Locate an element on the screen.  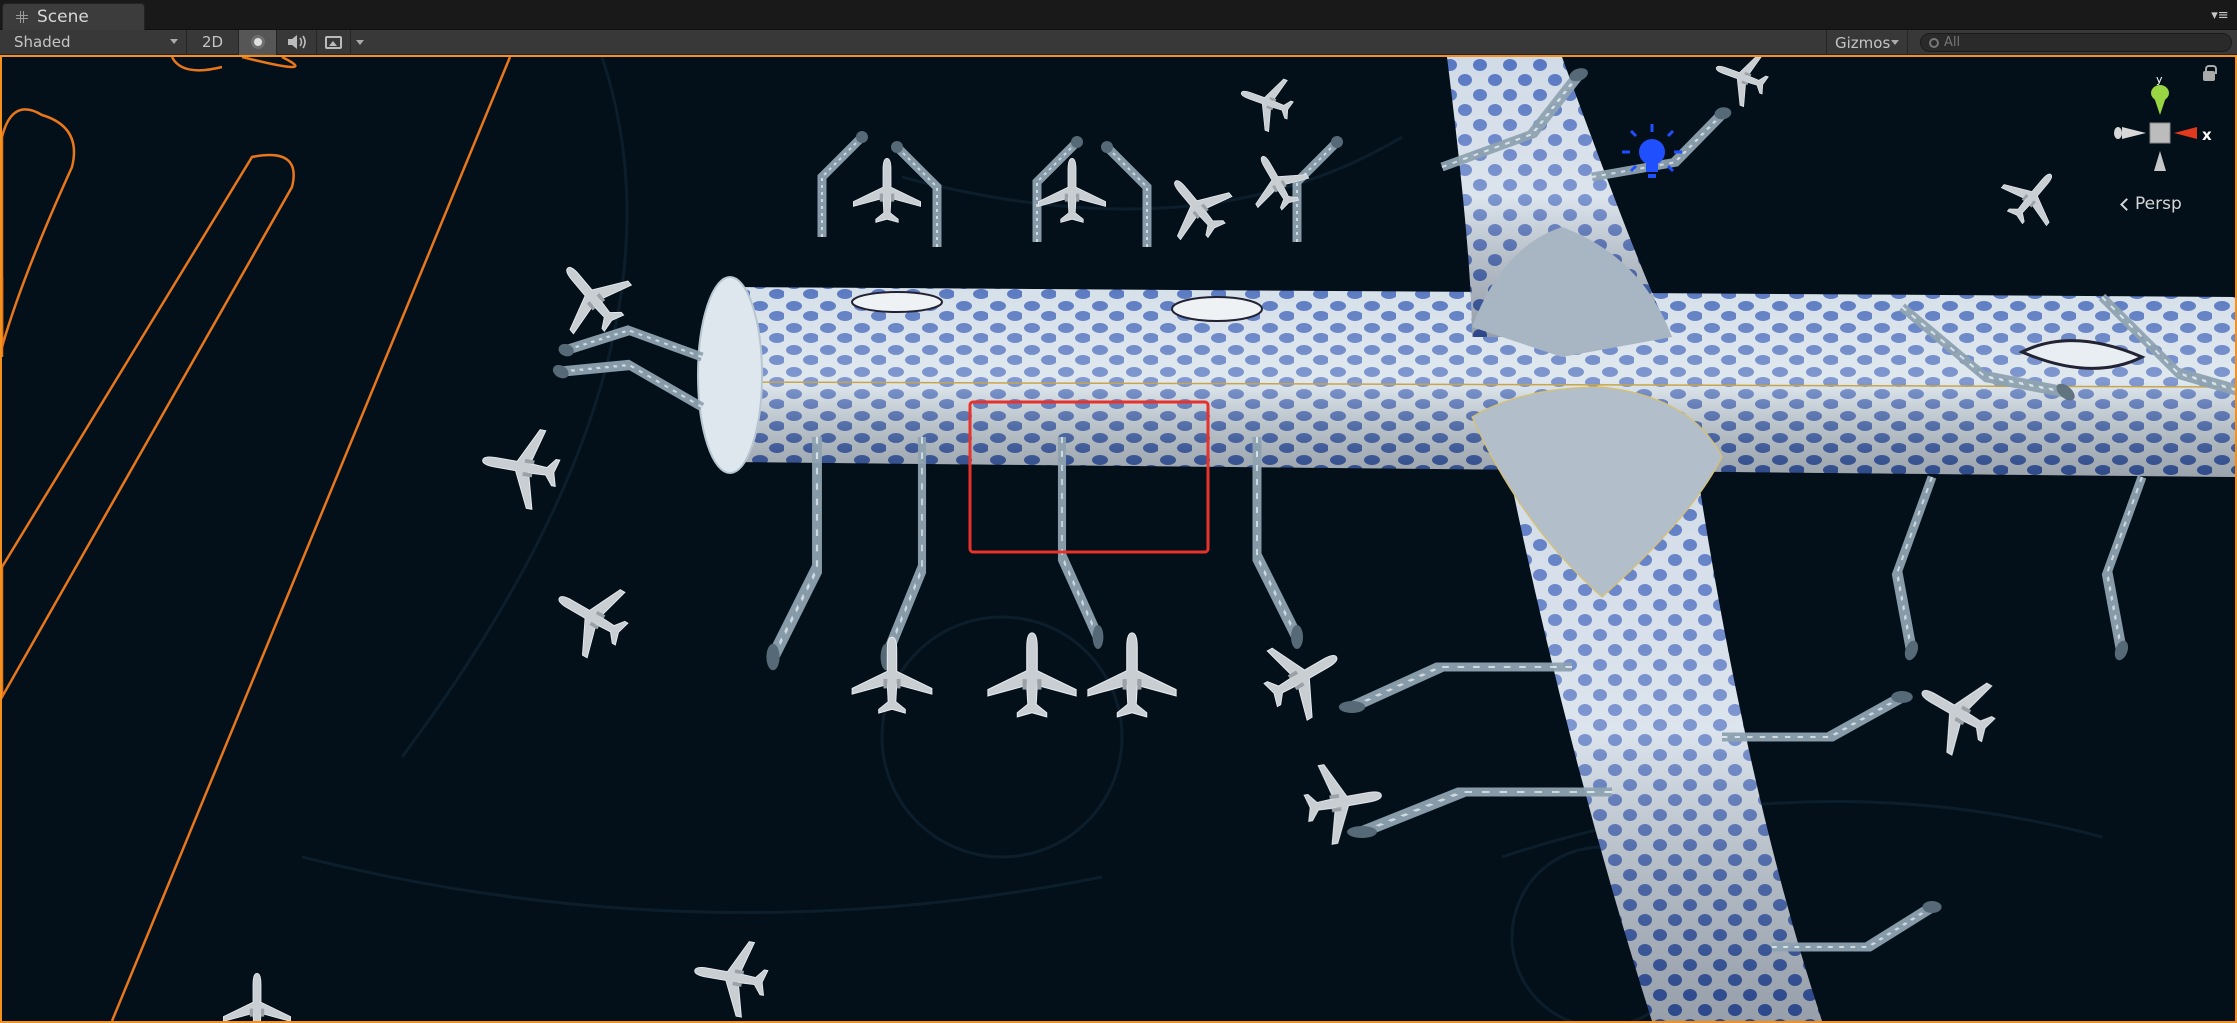
scene-effects-dropdown is located at coordinates (360, 42).